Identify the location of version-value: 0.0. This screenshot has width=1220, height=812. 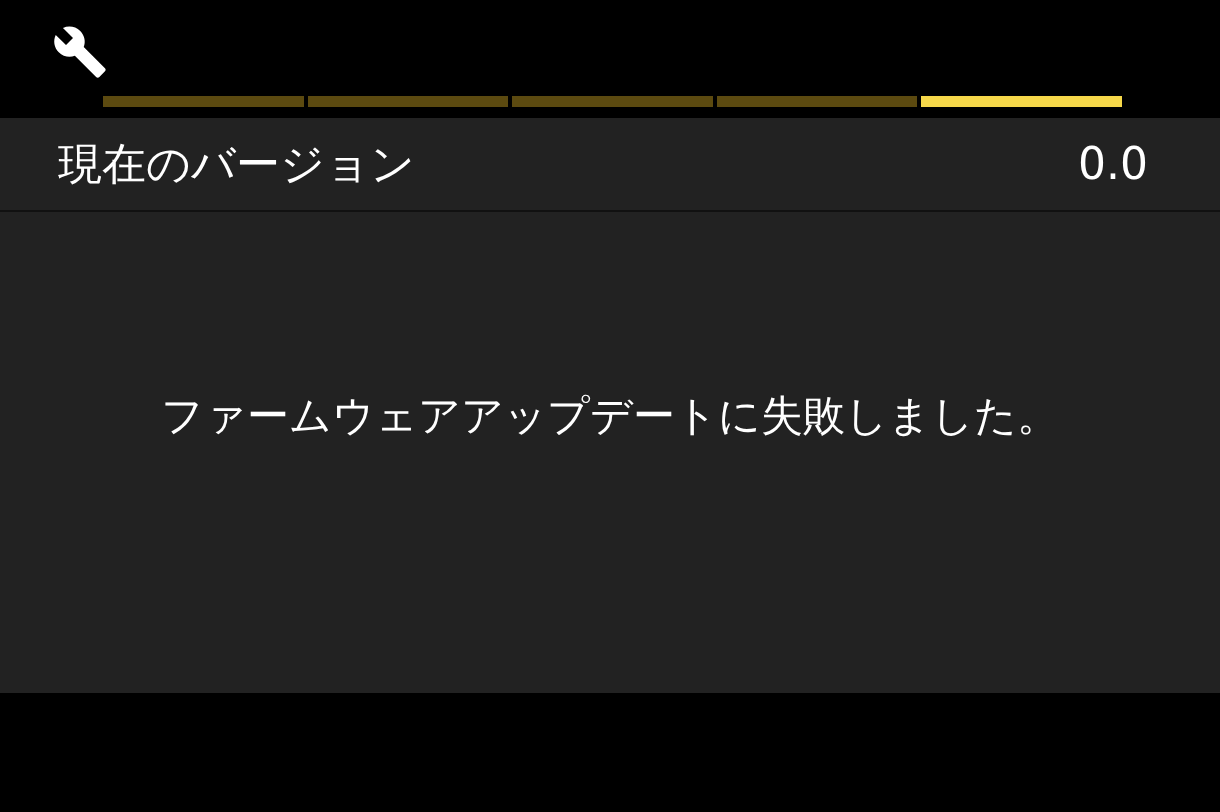
(1113, 164).